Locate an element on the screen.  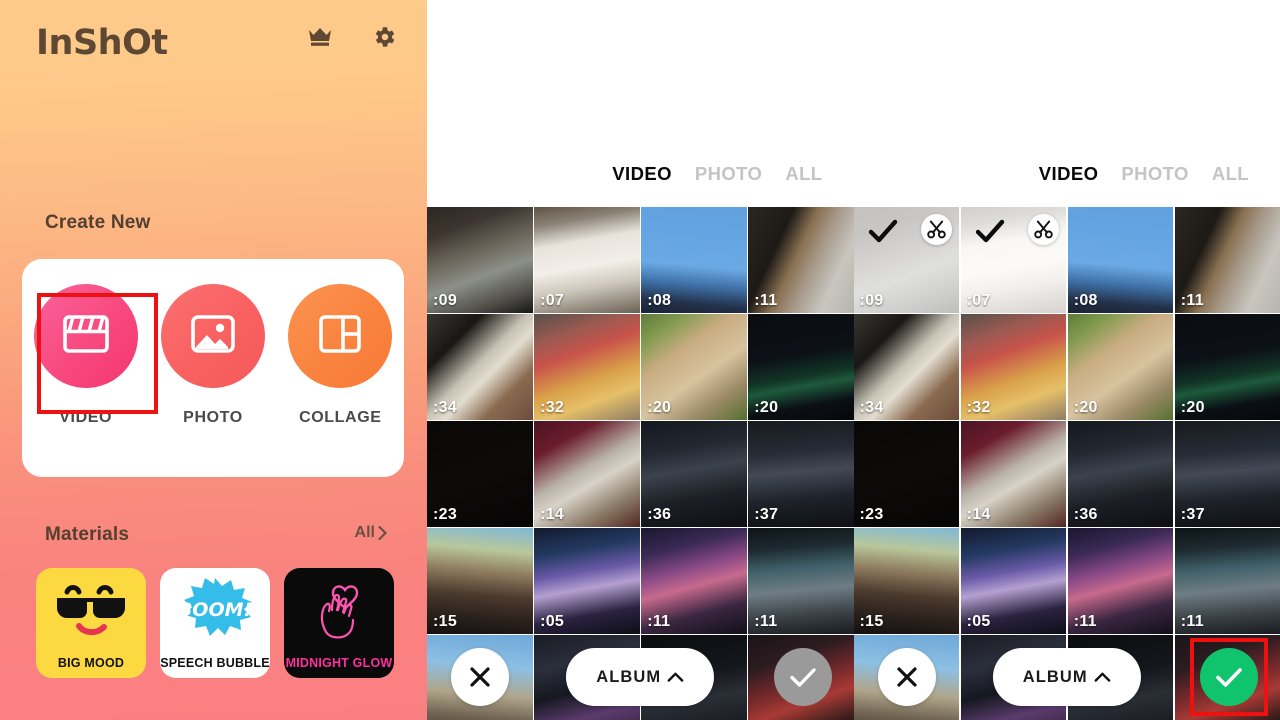
boom-burst-icon: BOOM! is located at coordinates (215, 607).